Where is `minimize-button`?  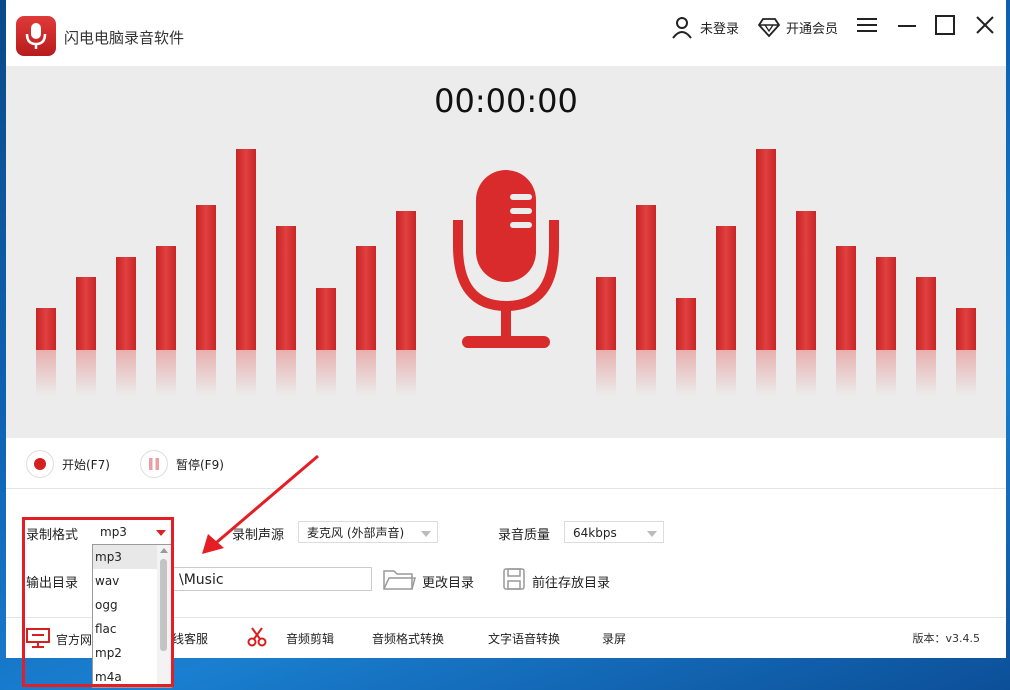 minimize-button is located at coordinates (907, 27).